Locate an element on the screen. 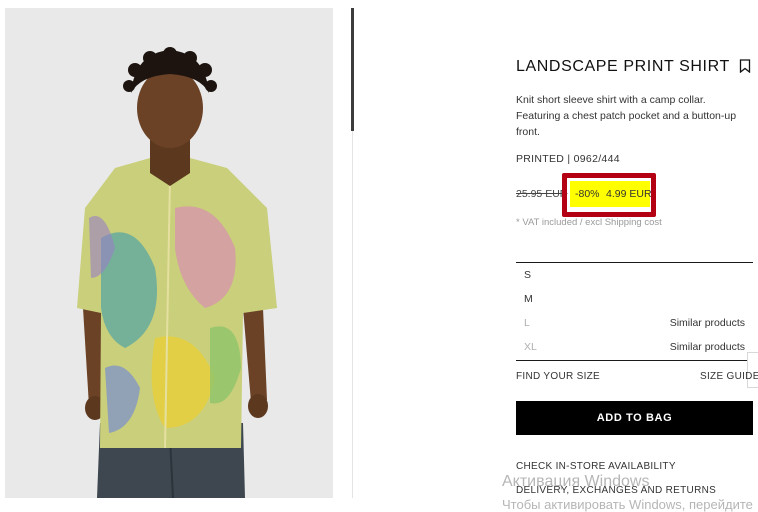  scroll-thumb is located at coordinates (352, 69).